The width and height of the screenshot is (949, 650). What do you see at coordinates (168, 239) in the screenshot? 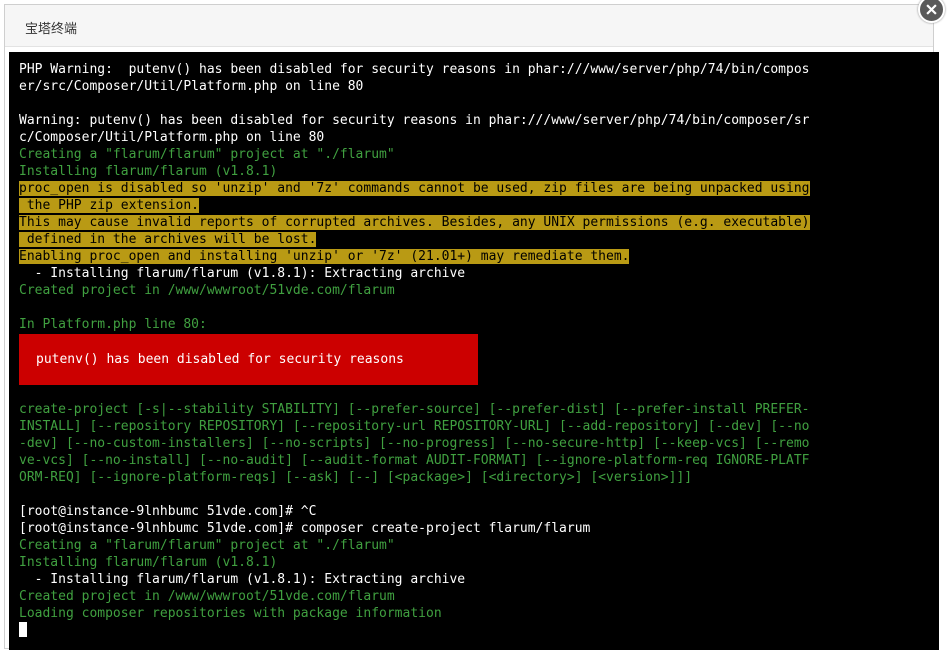
I see `terminal-line: defined in the archives will be lost.` at bounding box center [168, 239].